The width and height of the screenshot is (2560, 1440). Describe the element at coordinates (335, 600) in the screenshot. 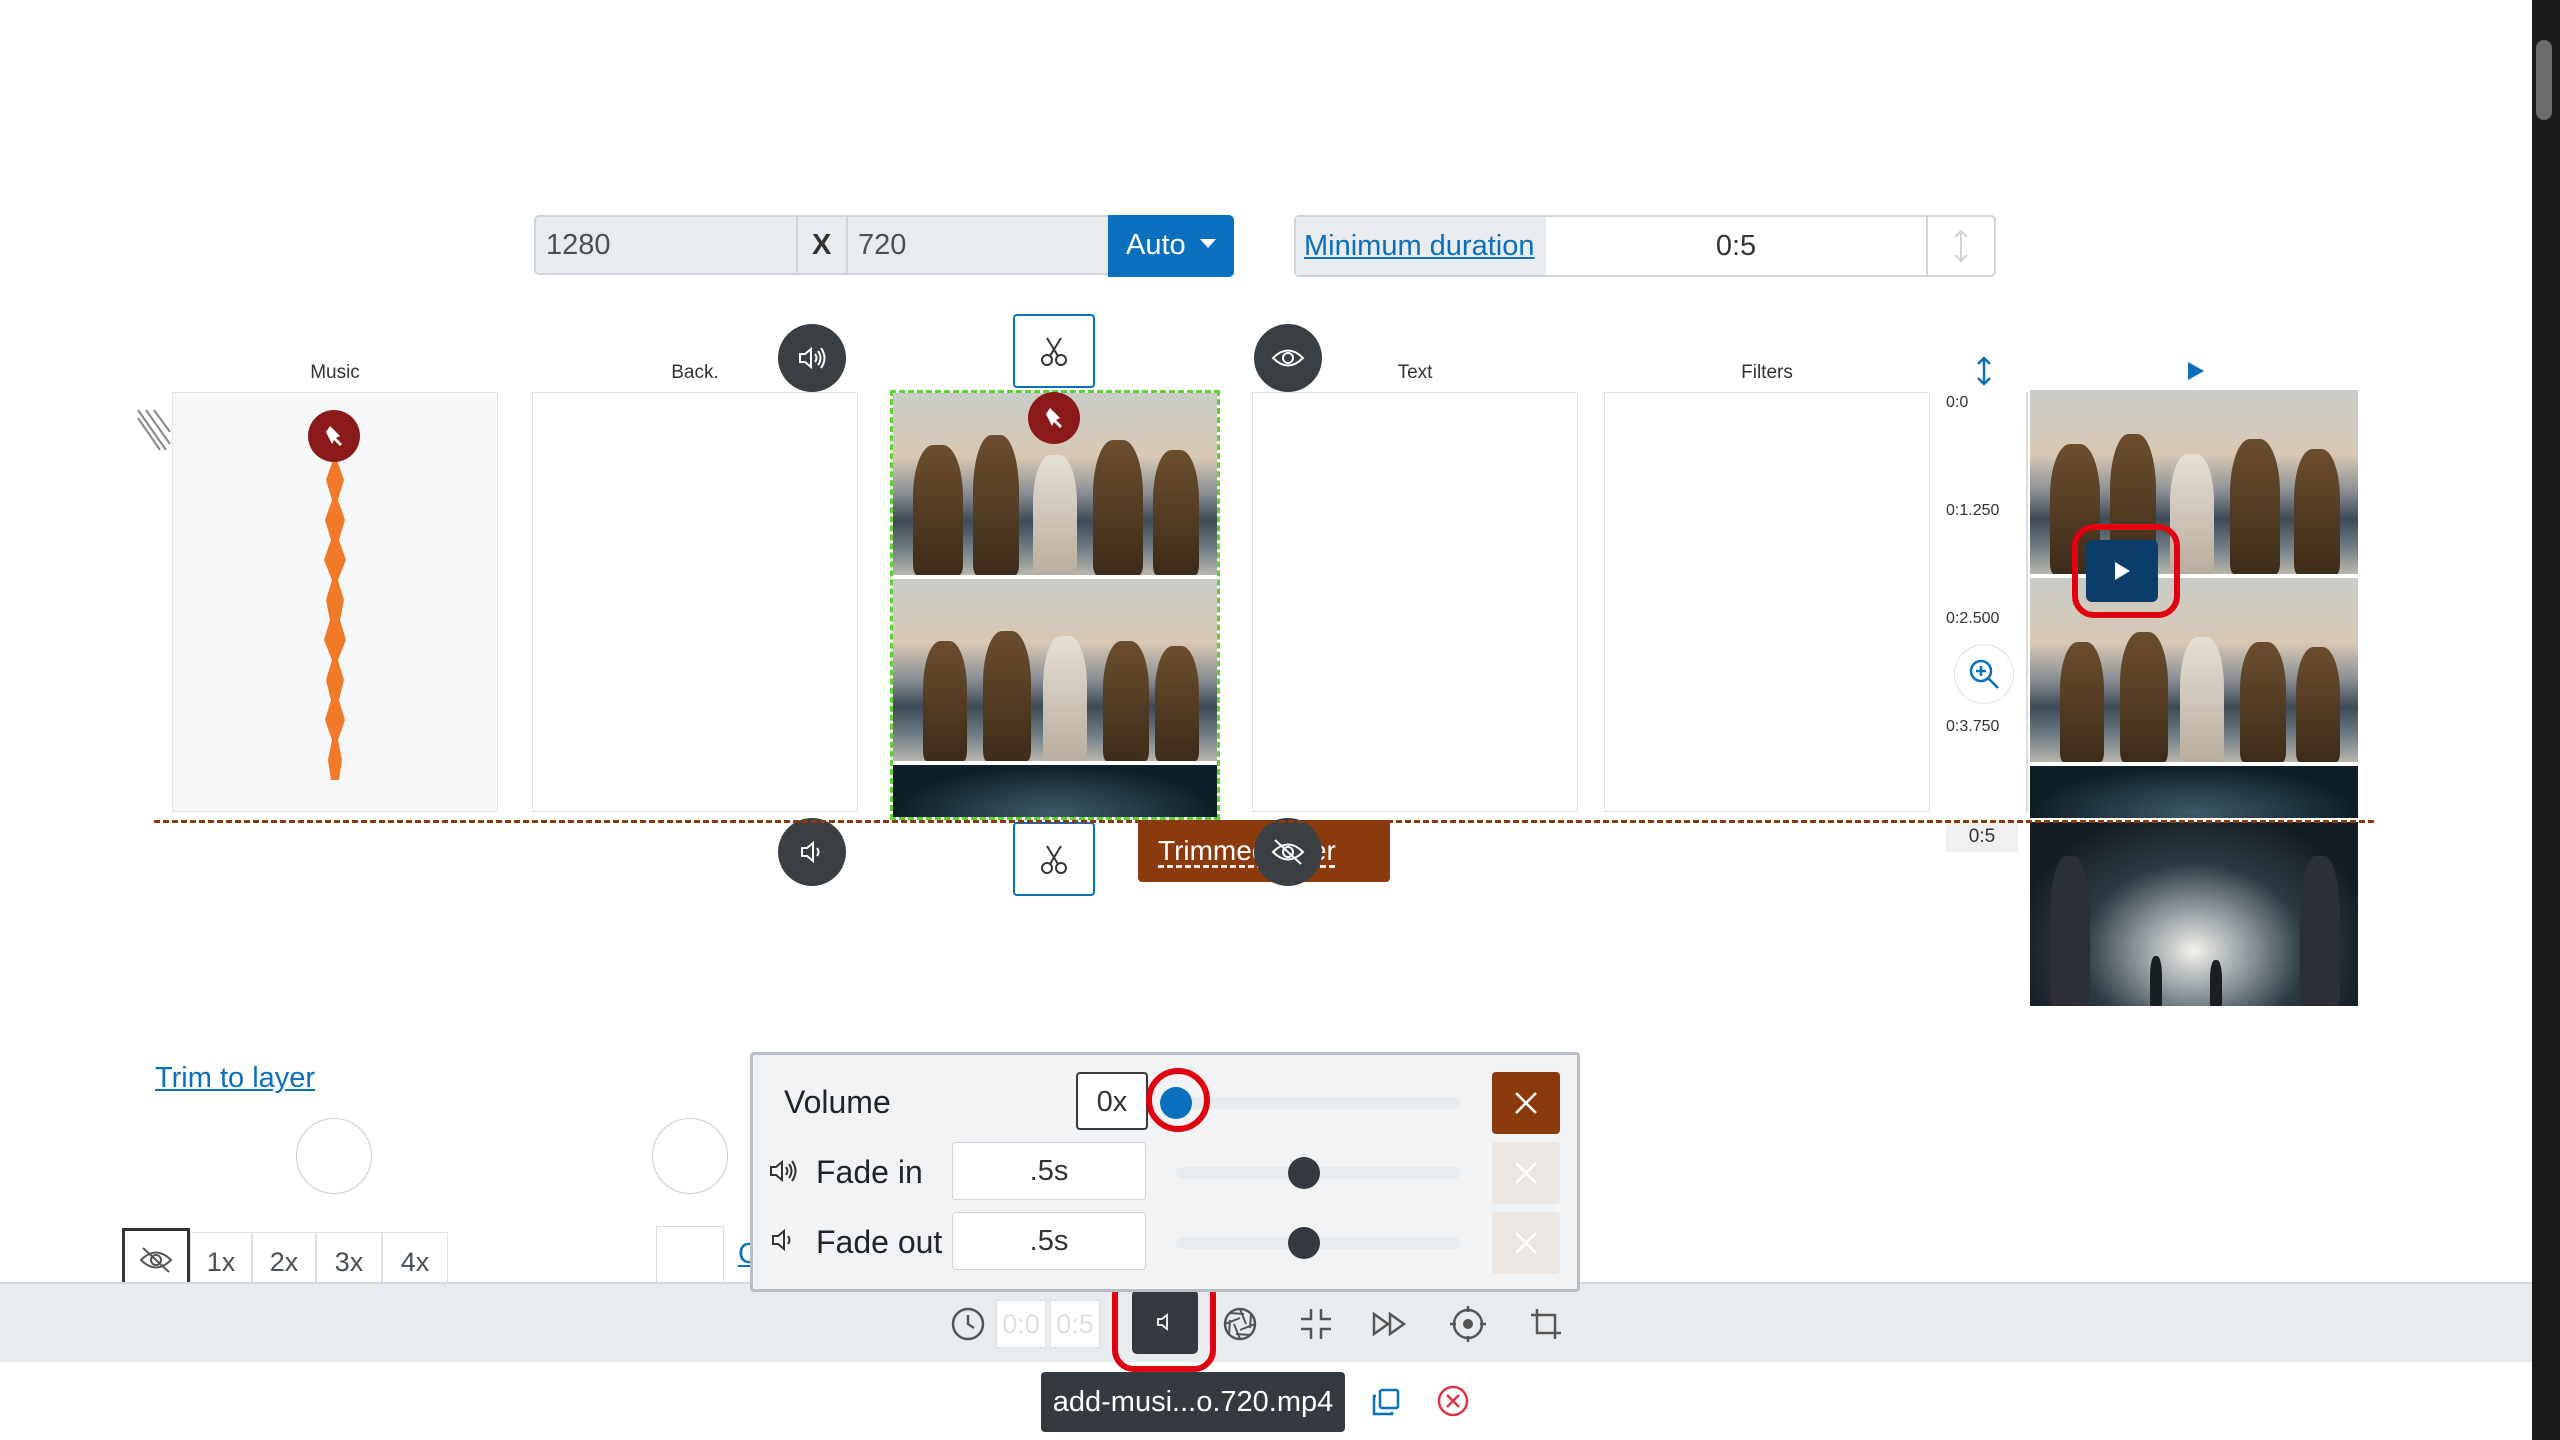

I see `music-waveform` at that location.